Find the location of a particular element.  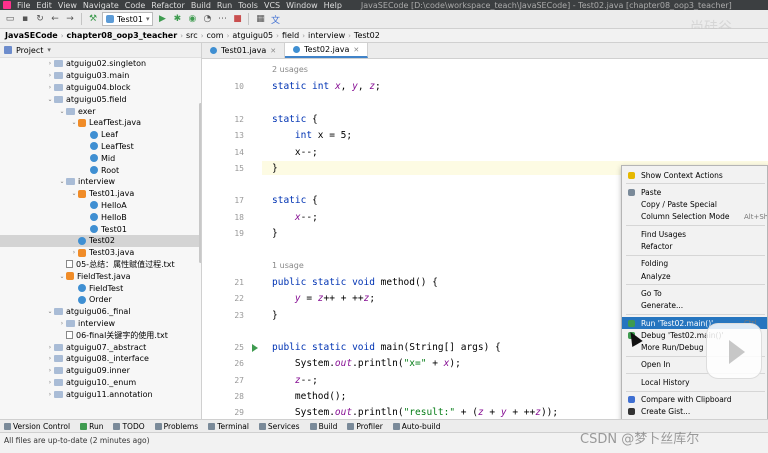

menu-window: Window is located at coordinates (302, 5).